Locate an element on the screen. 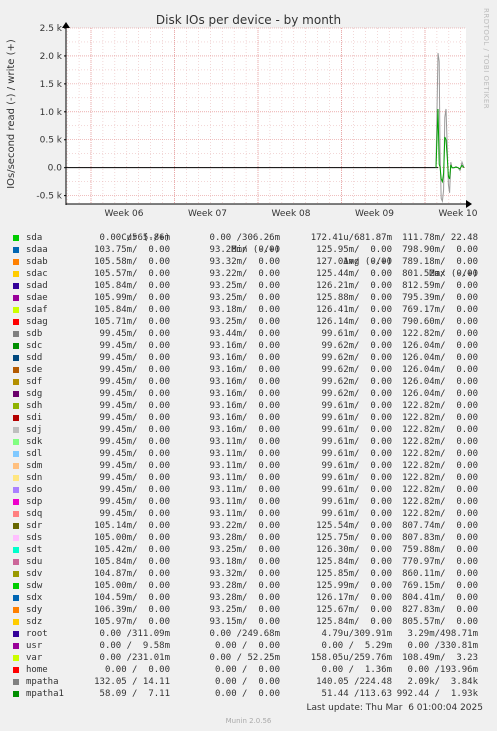  legend-max-value: 0.00 /330.81m is located at coordinates (442, 646).